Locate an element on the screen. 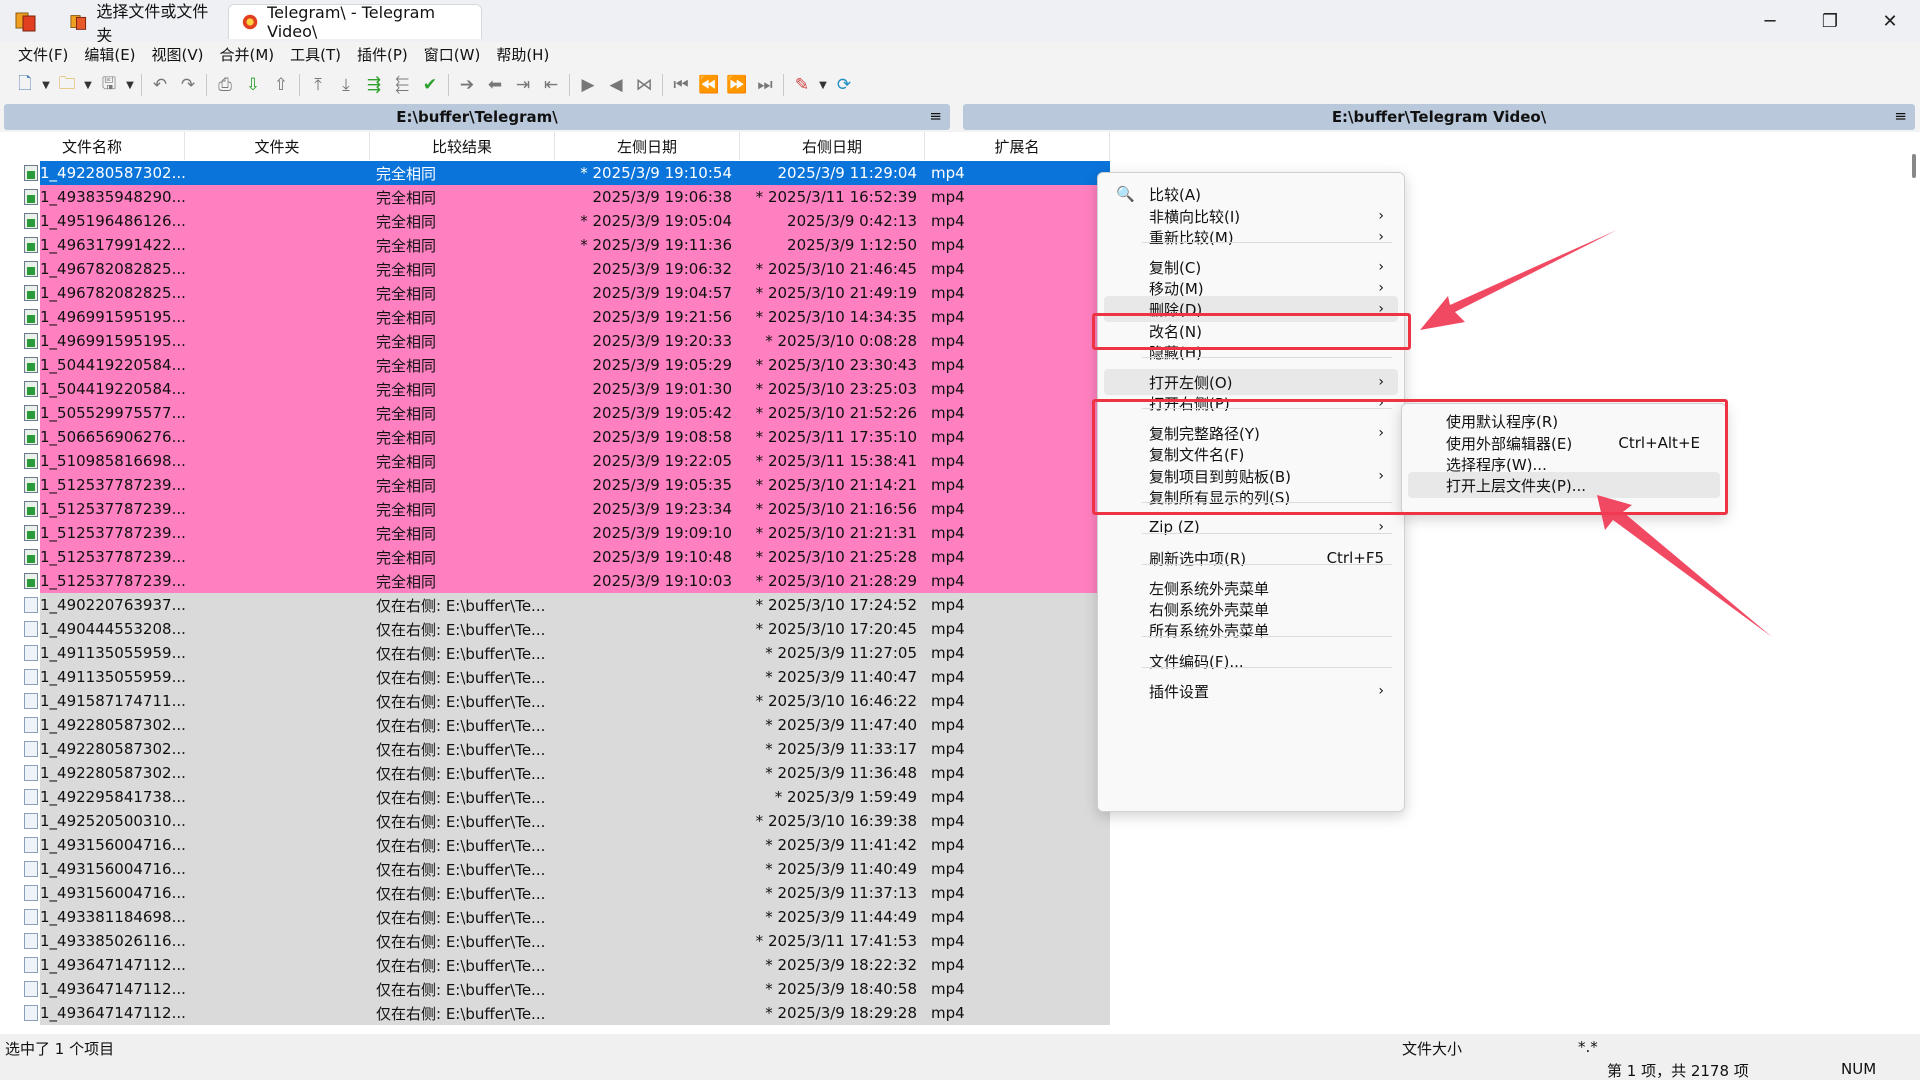 The height and width of the screenshot is (1080, 1920). last-file-icon: ⏭ is located at coordinates (765, 85).